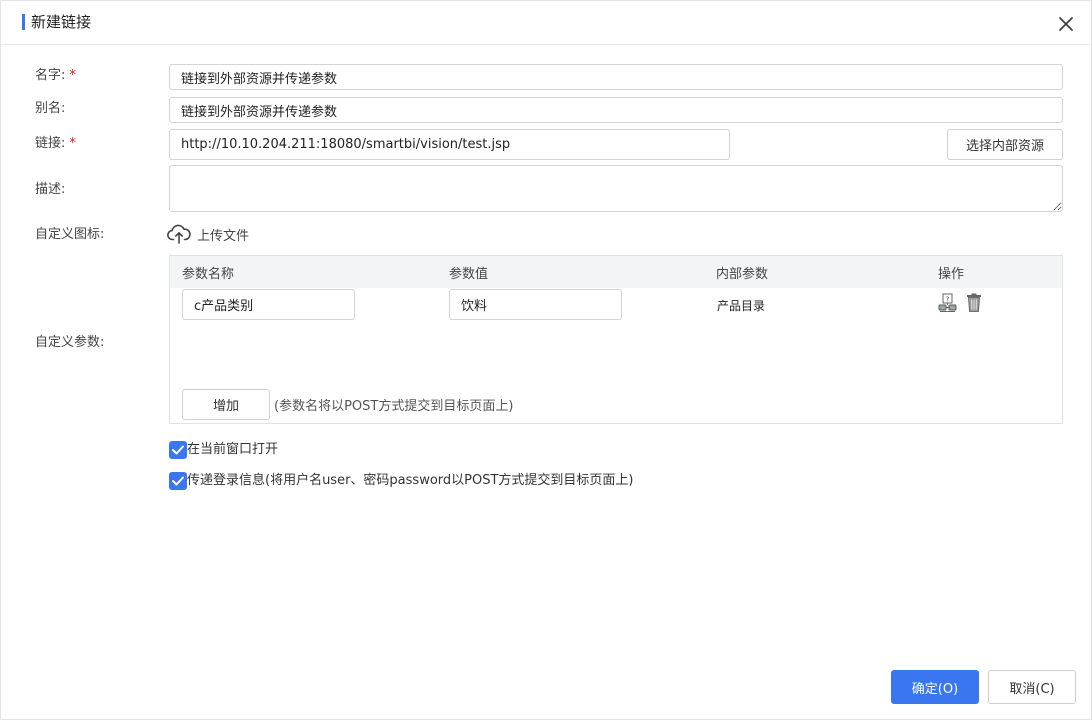 This screenshot has width=1092, height=720. I want to click on dialog-title: 新建链接, so click(61, 22).